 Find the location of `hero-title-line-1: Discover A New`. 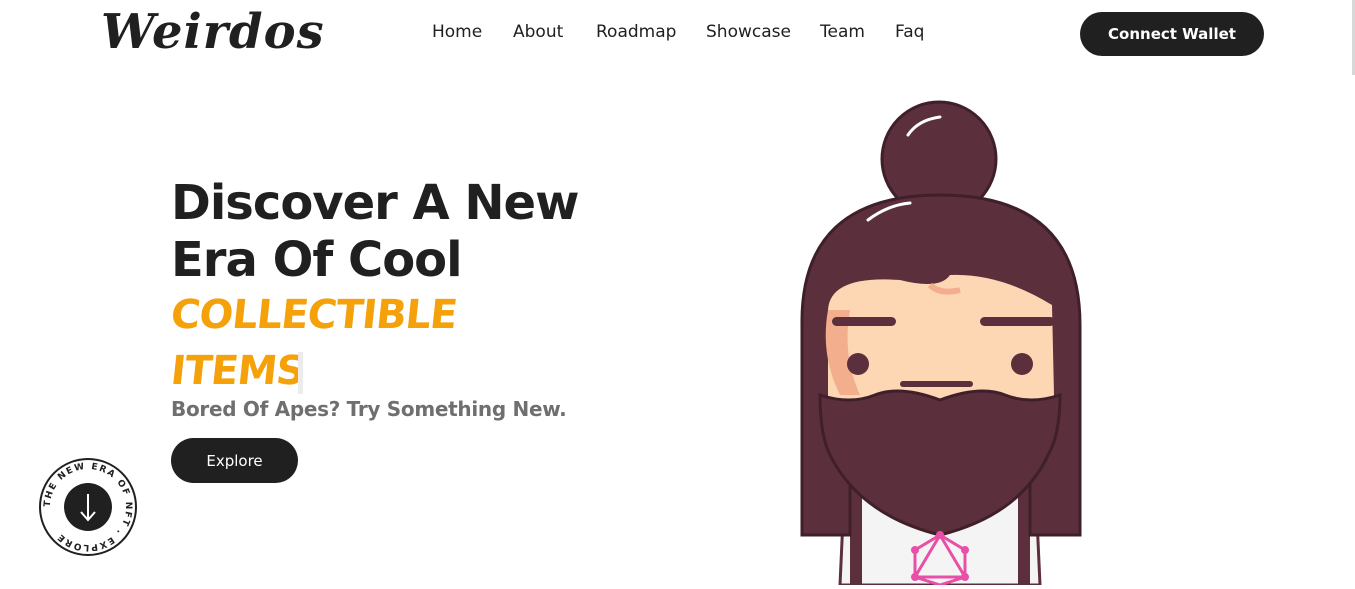

hero-title-line-1: Discover A New is located at coordinates (375, 203).